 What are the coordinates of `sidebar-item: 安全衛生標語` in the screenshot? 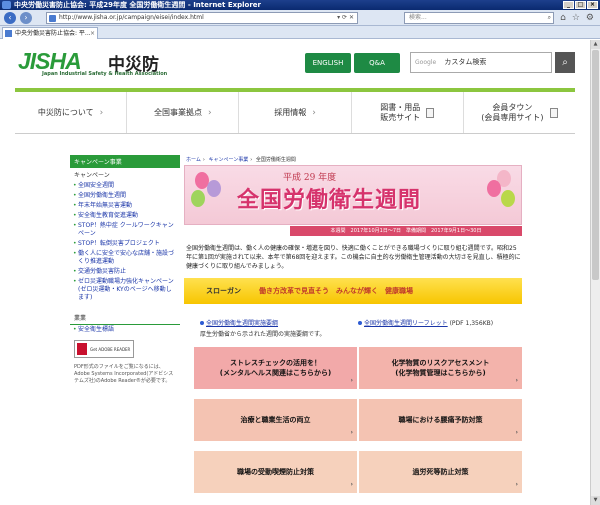 It's located at (125, 330).